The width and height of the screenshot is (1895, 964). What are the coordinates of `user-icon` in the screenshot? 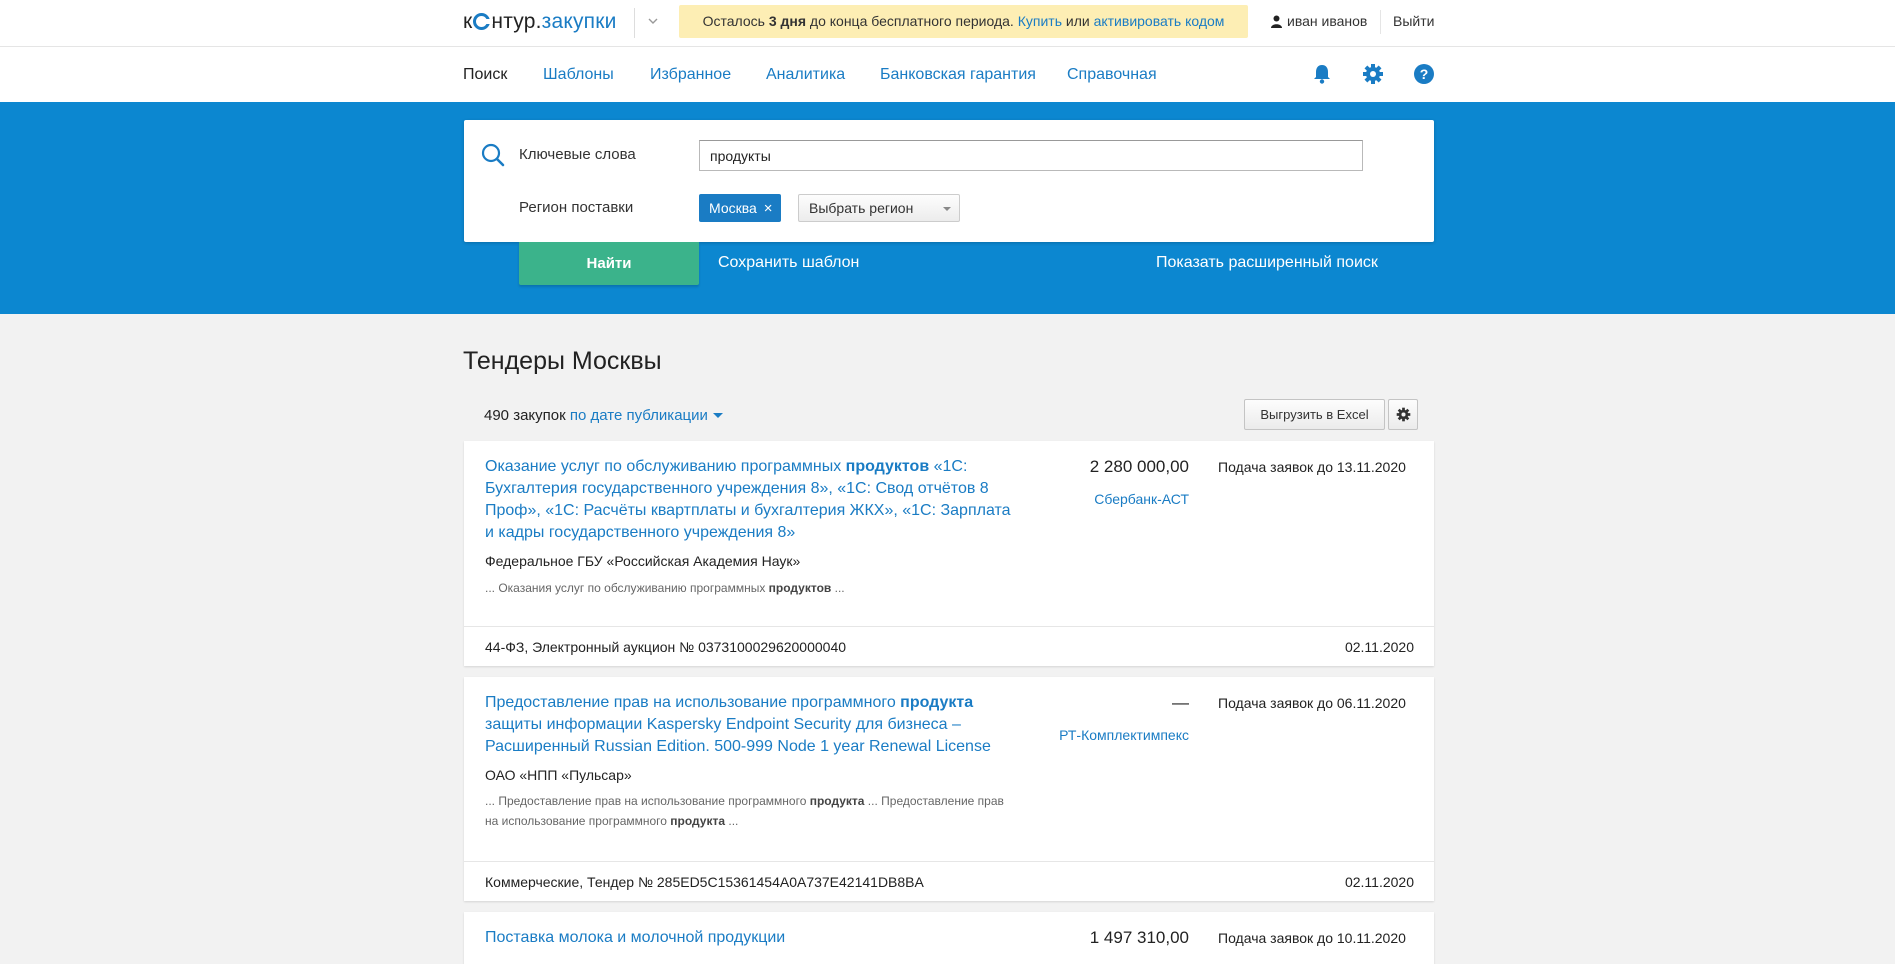 It's located at (1276, 21).